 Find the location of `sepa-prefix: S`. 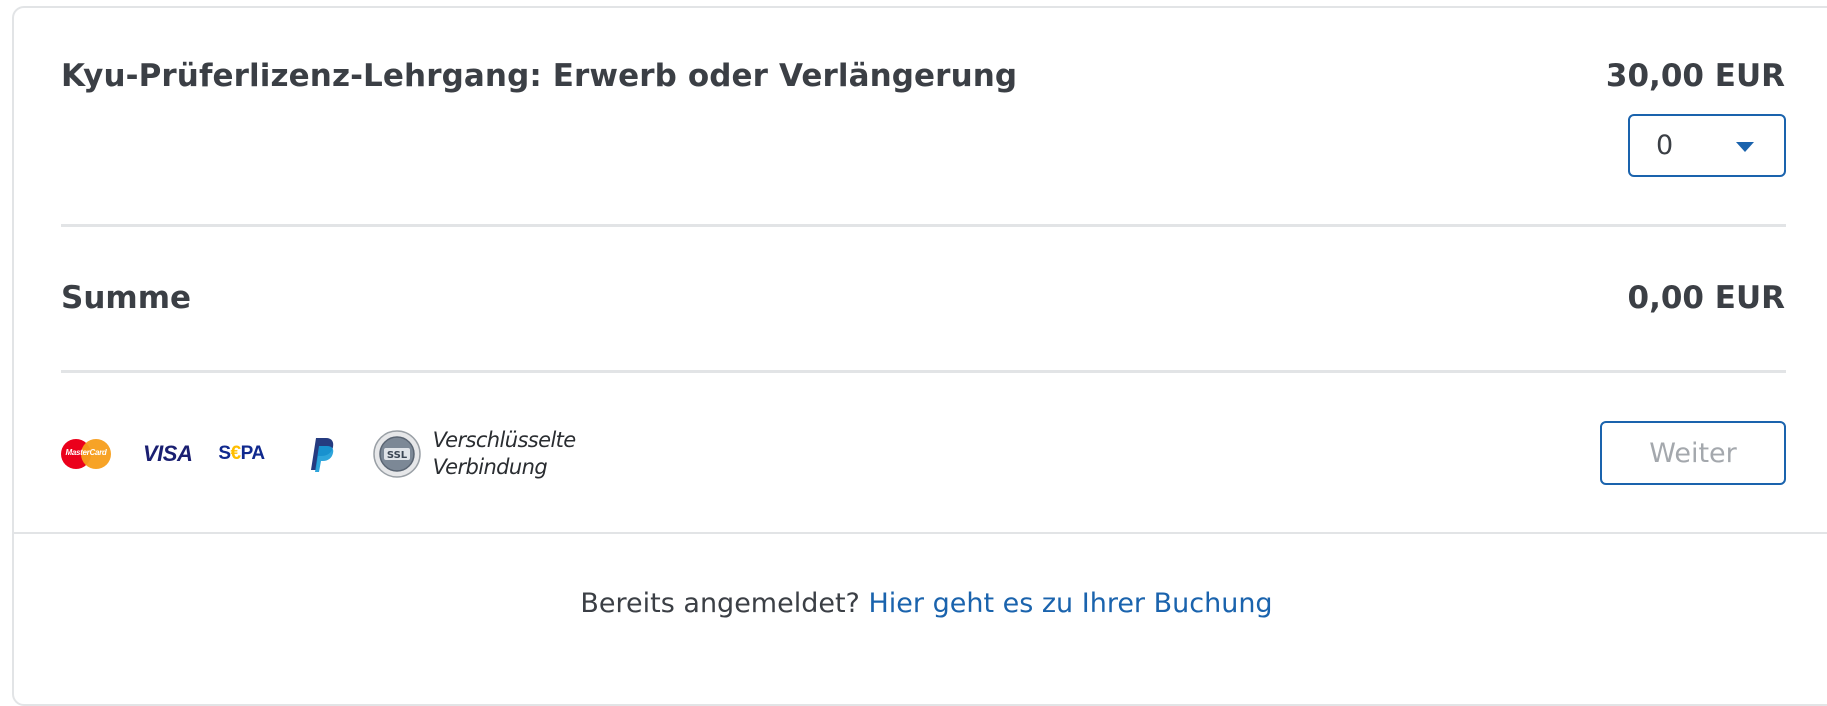

sepa-prefix: S is located at coordinates (224, 453).